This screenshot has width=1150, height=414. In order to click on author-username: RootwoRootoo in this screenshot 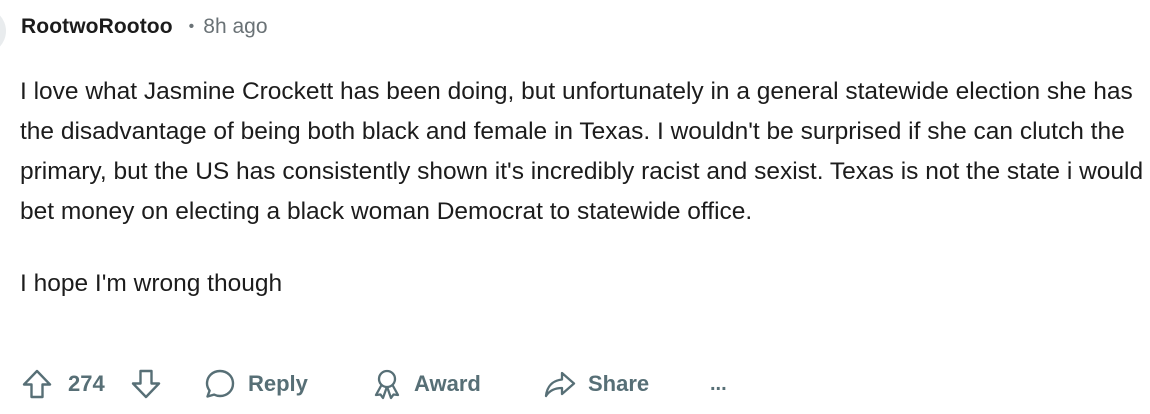, I will do `click(97, 27)`.